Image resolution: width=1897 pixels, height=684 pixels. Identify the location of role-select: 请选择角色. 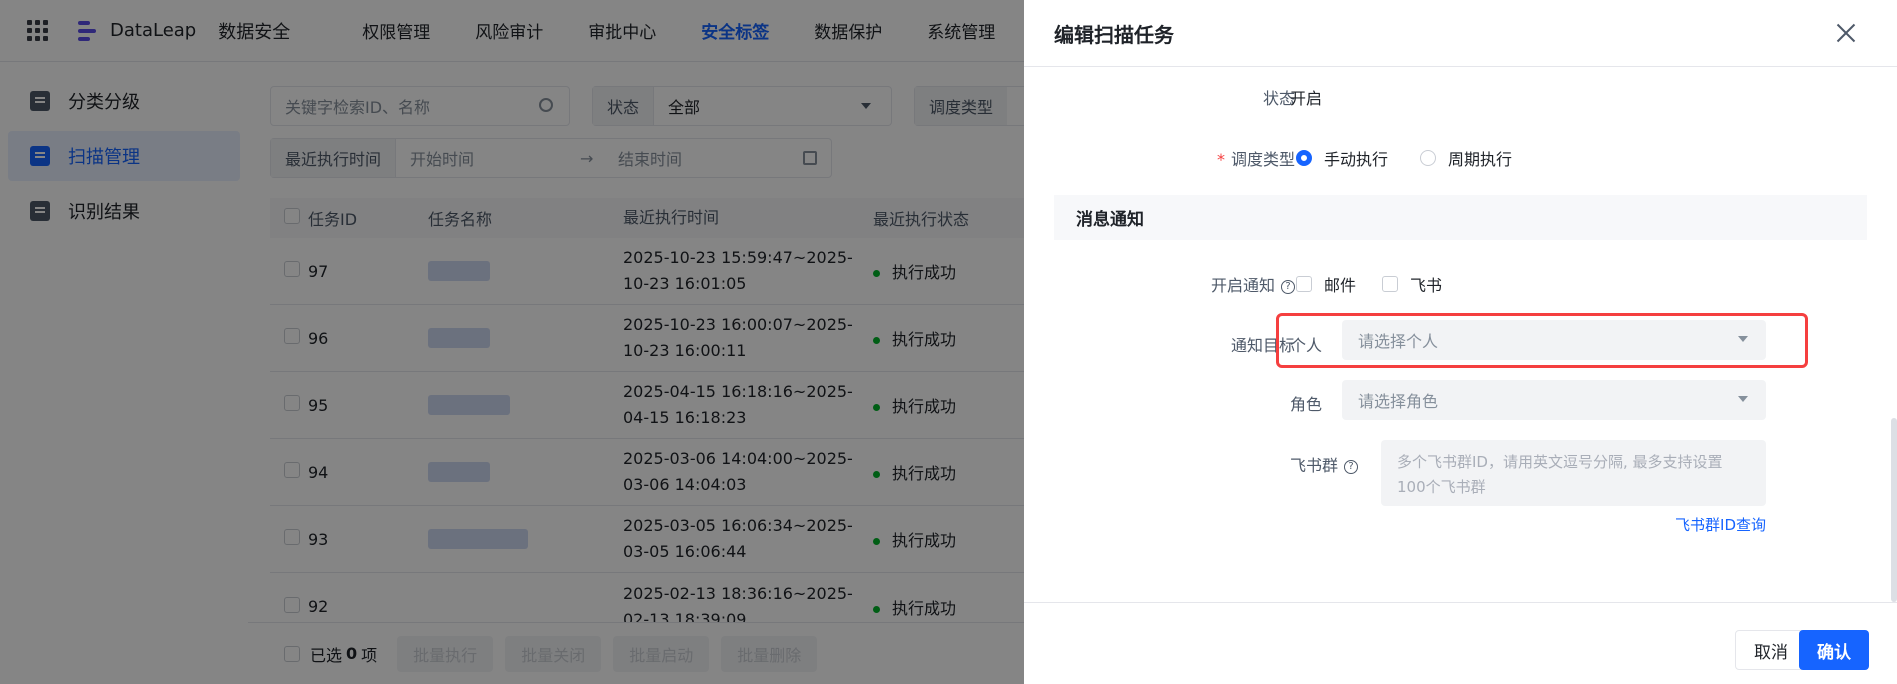
(1554, 400).